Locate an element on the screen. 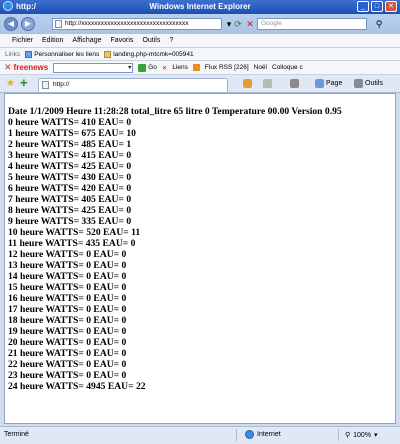 The height and width of the screenshot is (444, 400). globe-icon is located at coordinates (249, 434).